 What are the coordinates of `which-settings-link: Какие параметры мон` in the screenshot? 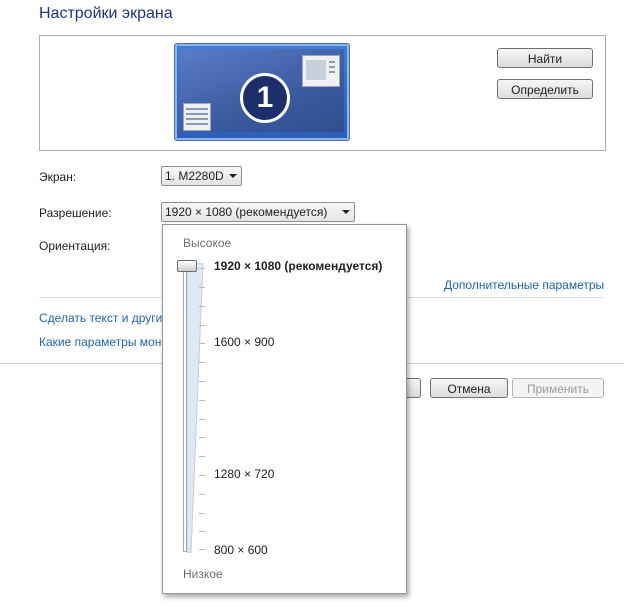 It's located at (100, 342).